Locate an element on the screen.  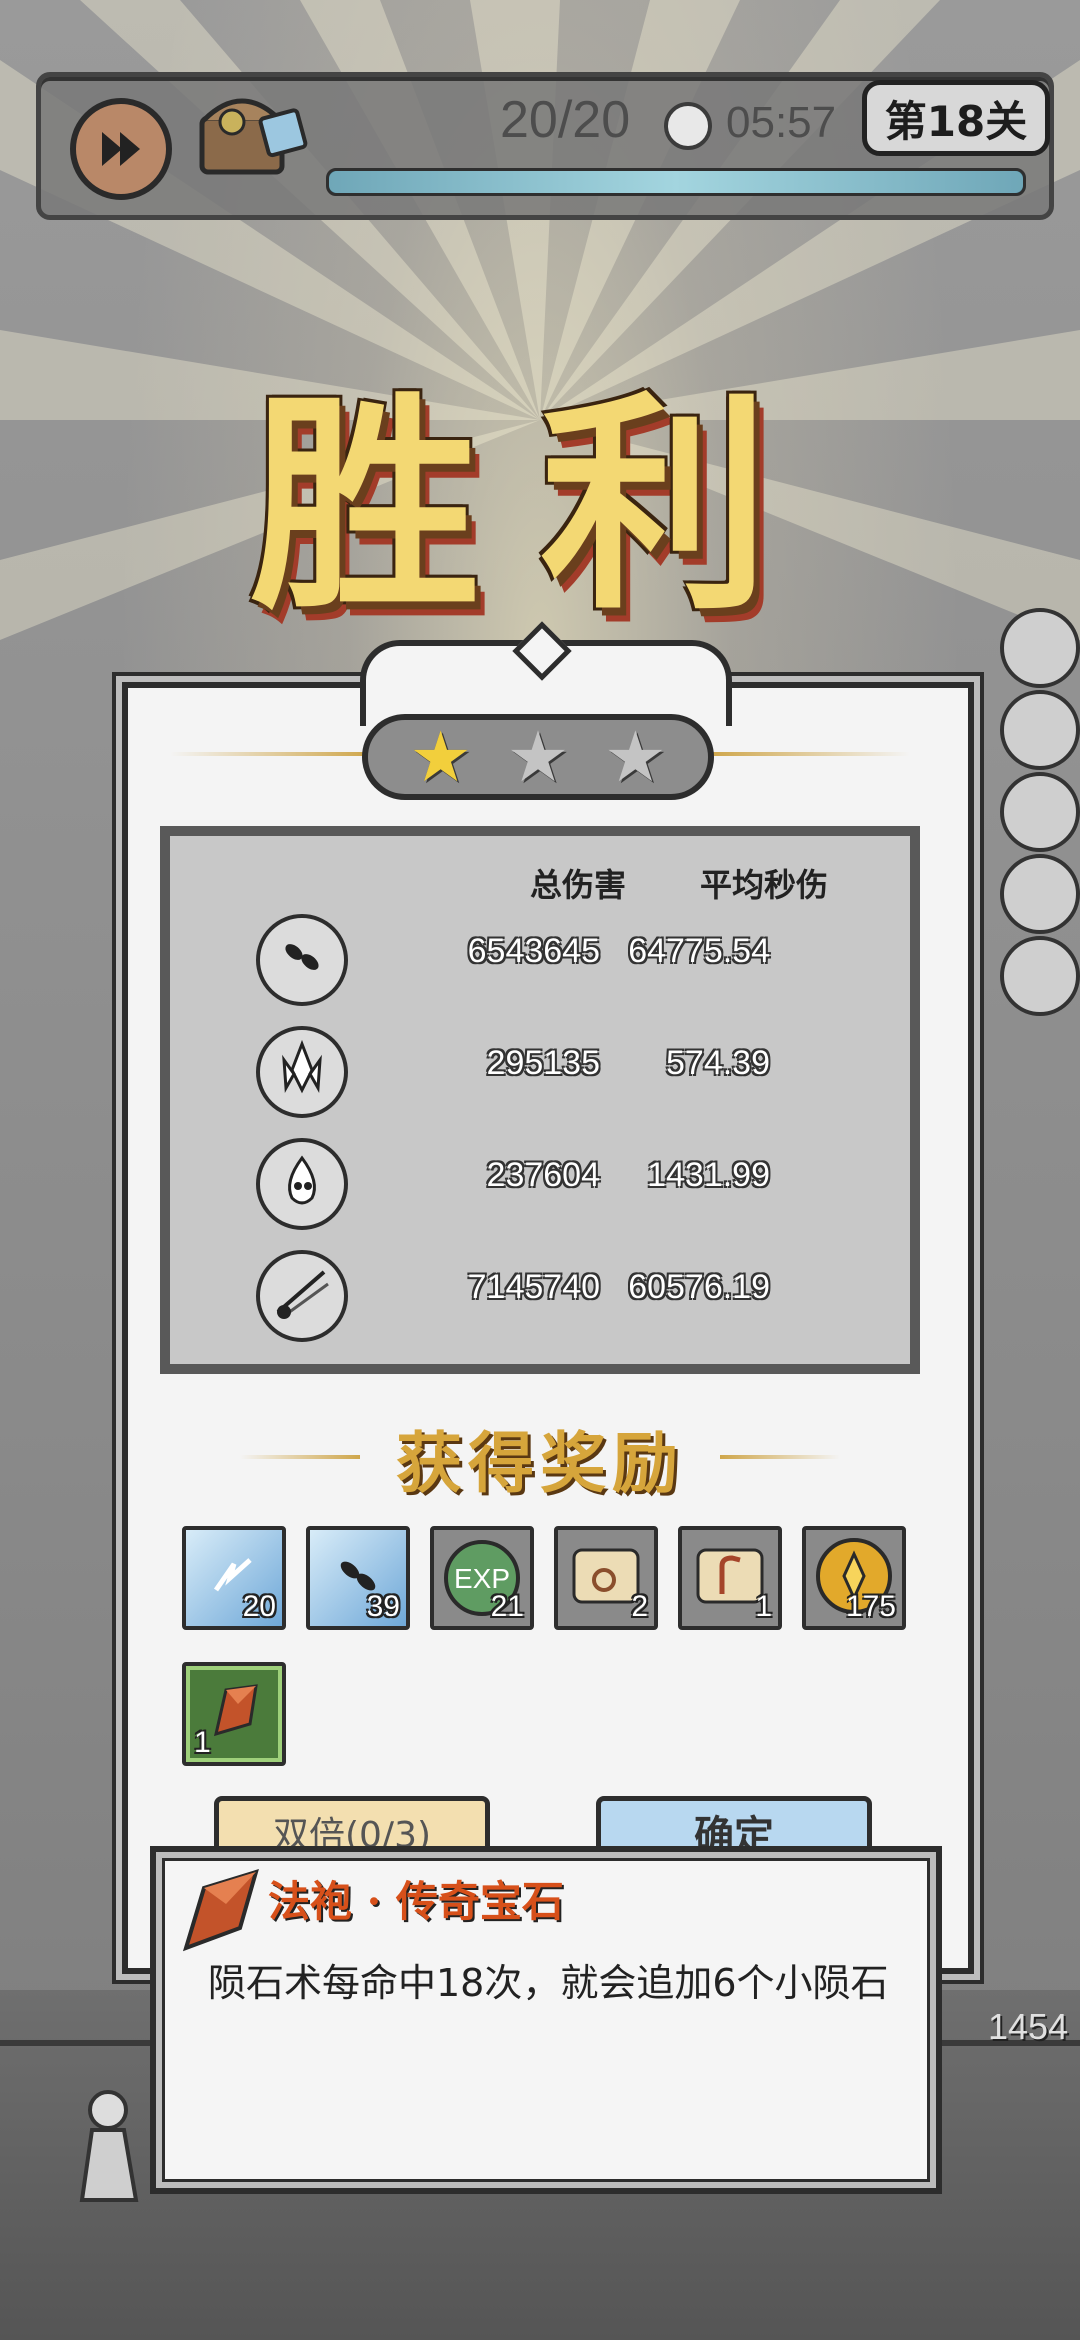
comet-icon is located at coordinates (302, 1296).